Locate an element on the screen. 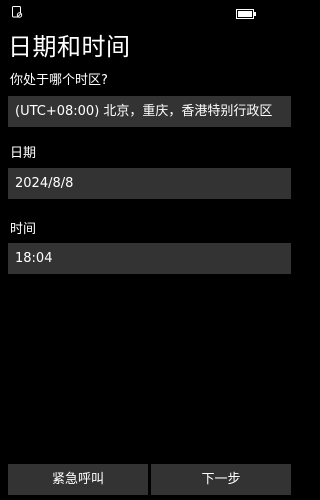  battery-icon is located at coordinates (246, 11).